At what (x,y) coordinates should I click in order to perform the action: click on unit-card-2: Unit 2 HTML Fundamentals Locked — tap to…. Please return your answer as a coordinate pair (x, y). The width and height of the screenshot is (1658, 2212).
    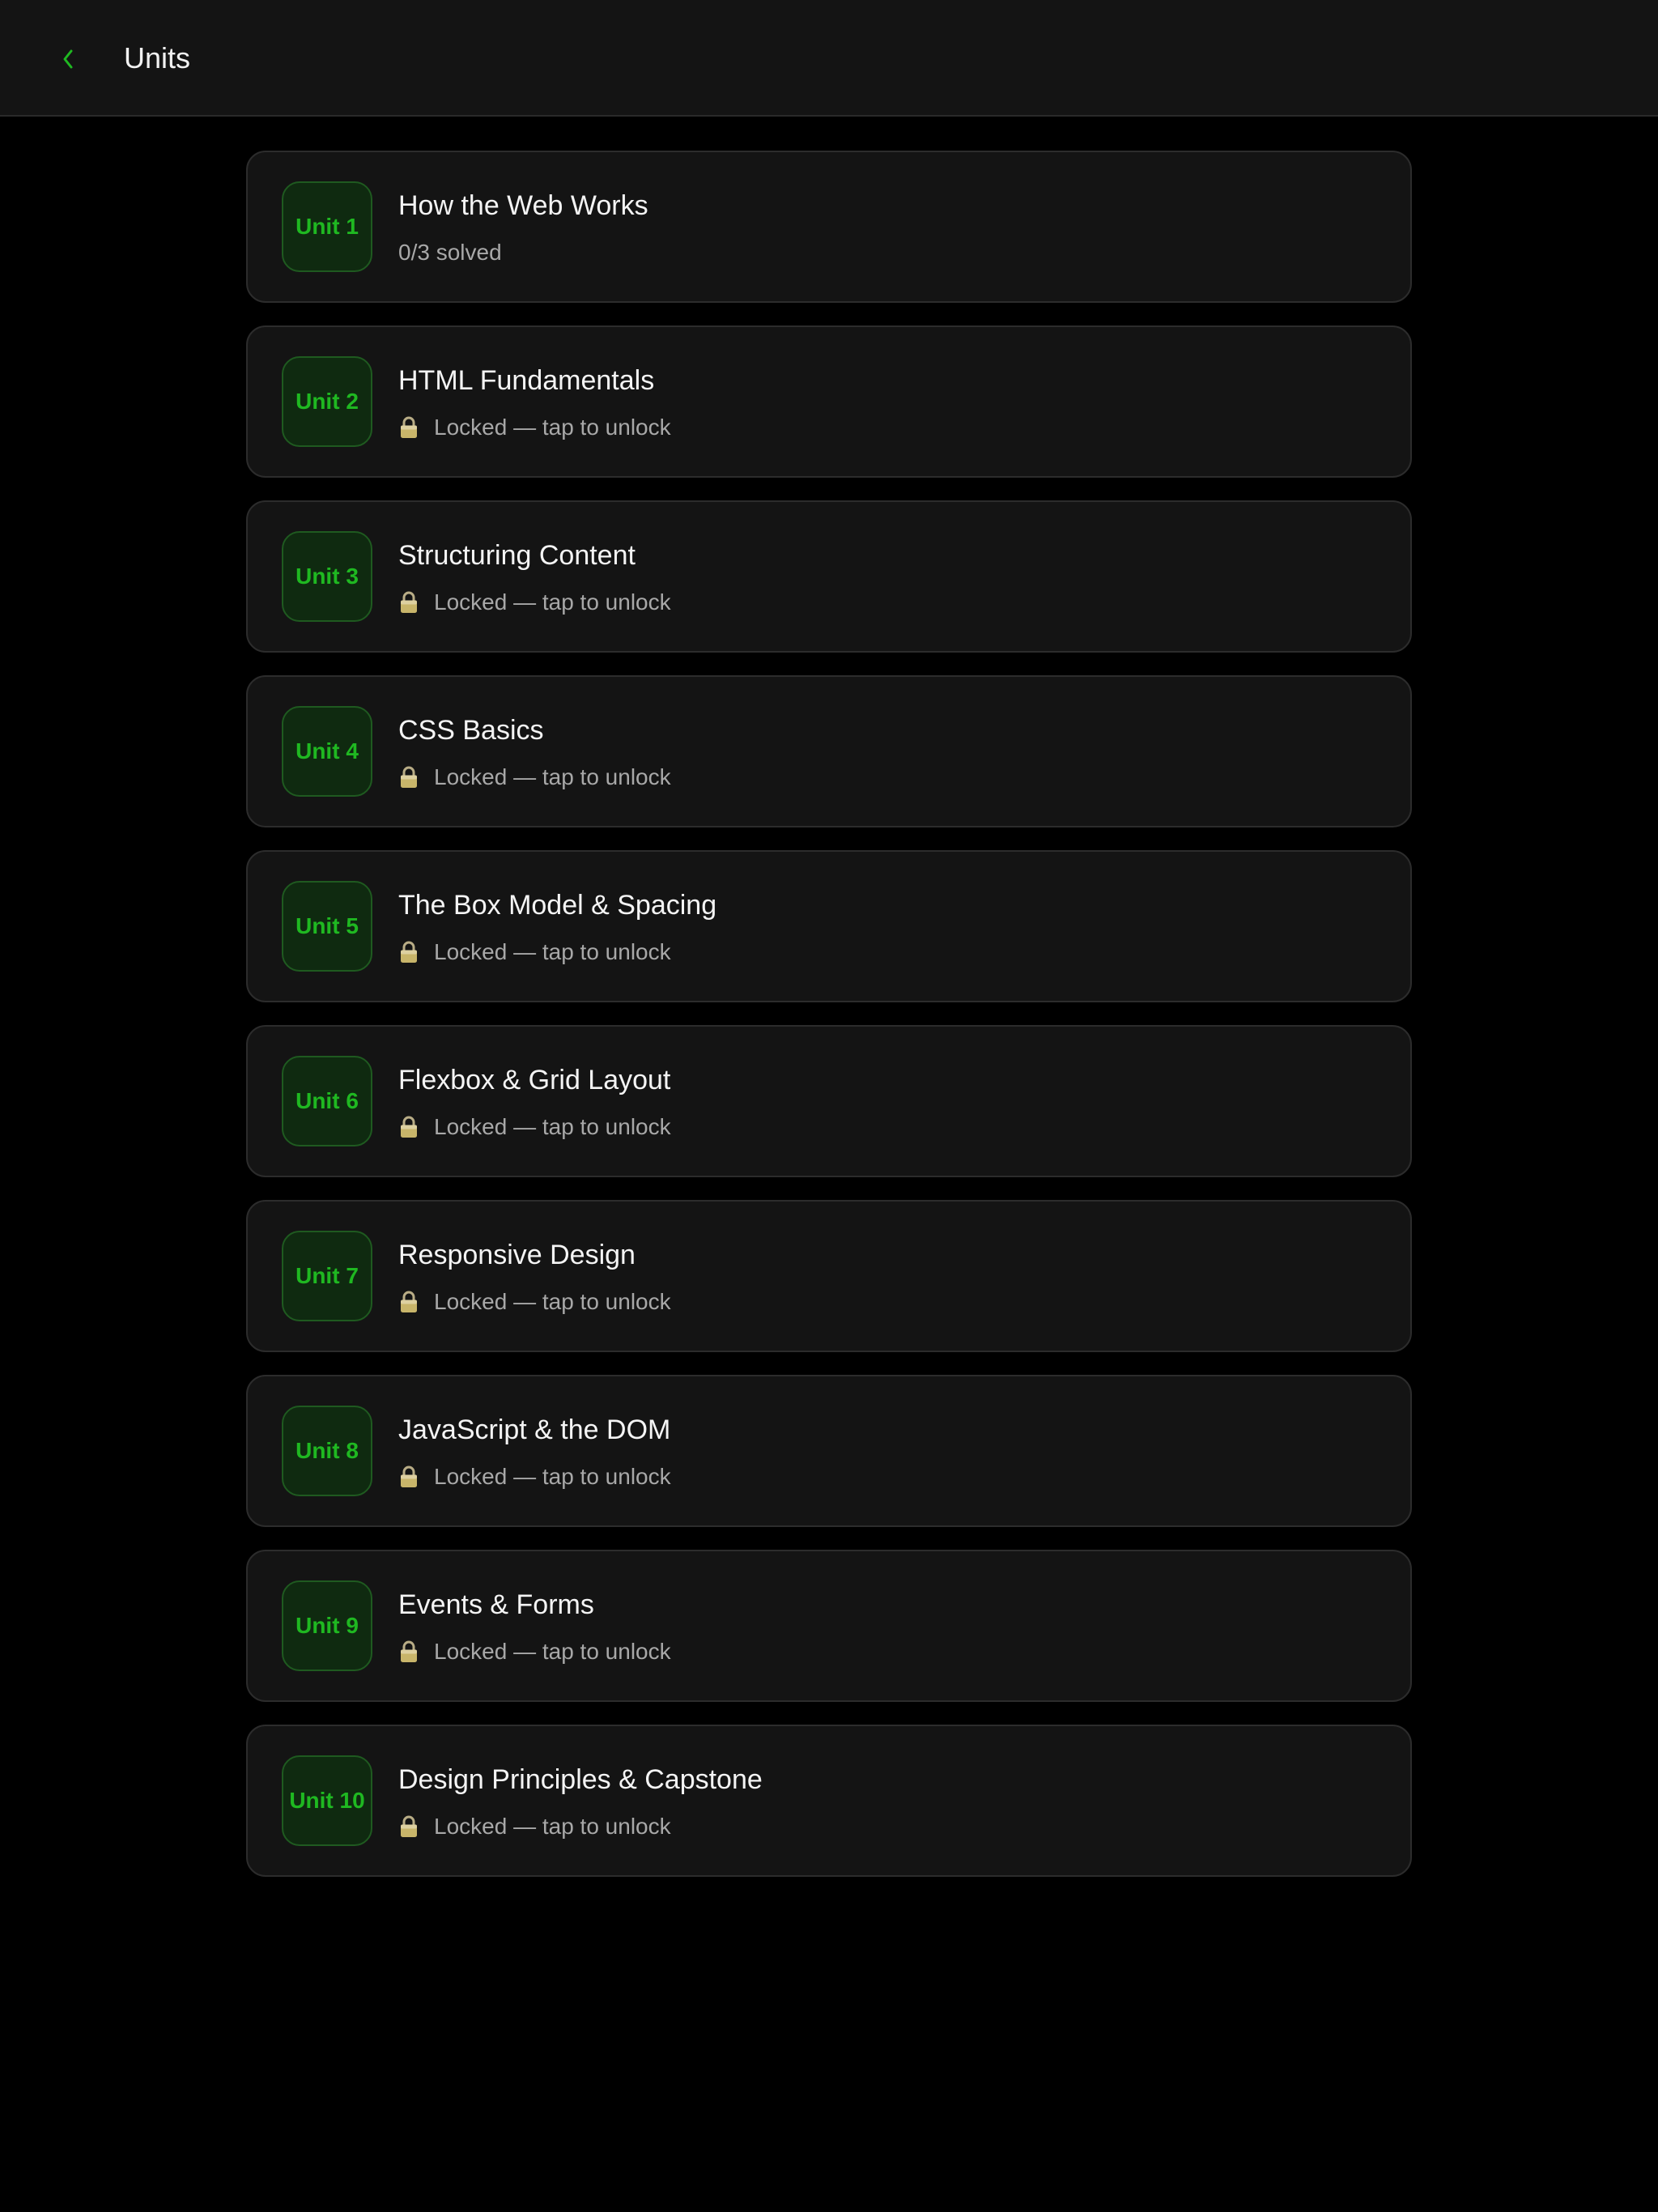
    Looking at the image, I should click on (829, 402).